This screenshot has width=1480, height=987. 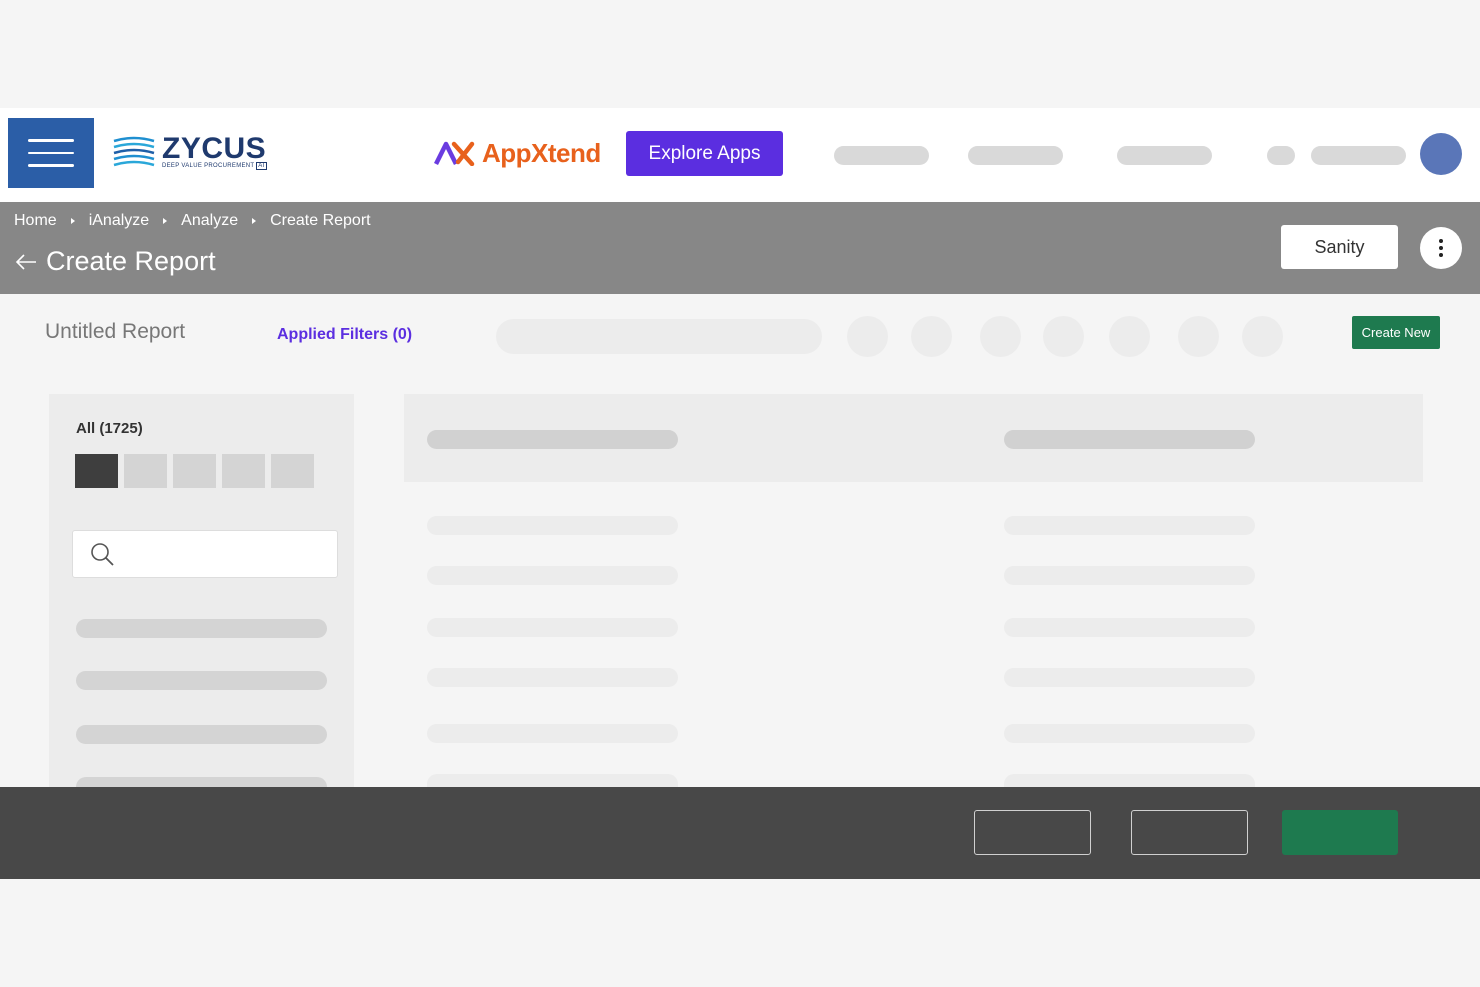 I want to click on zycus-swirl-icon, so click(x=134, y=151).